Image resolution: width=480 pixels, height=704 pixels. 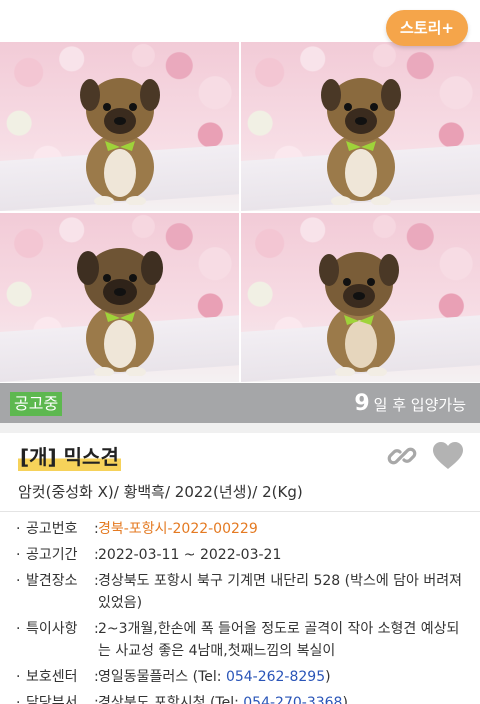 What do you see at coordinates (240, 403) in the screenshot?
I see `adoption-status-bar: 공고중 9일 후 입양가능` at bounding box center [240, 403].